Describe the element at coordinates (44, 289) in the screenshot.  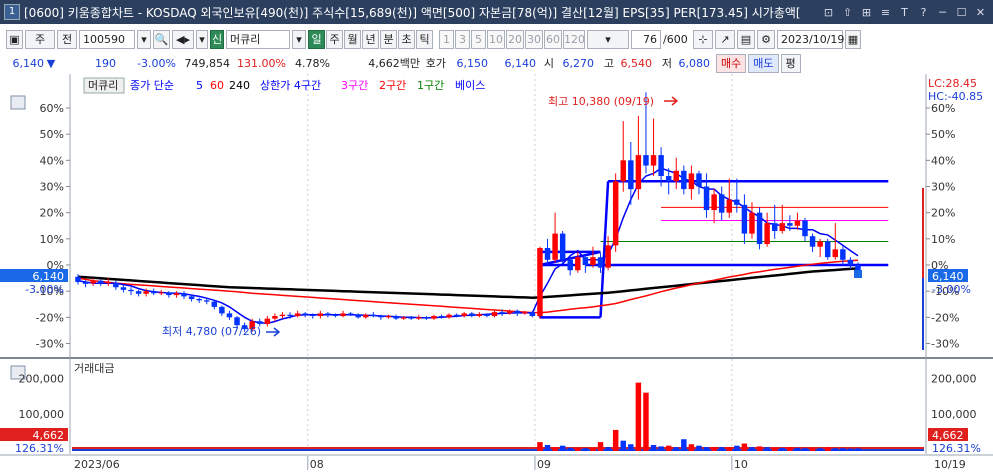
I see `left-pct-tag: -3.00%` at that location.